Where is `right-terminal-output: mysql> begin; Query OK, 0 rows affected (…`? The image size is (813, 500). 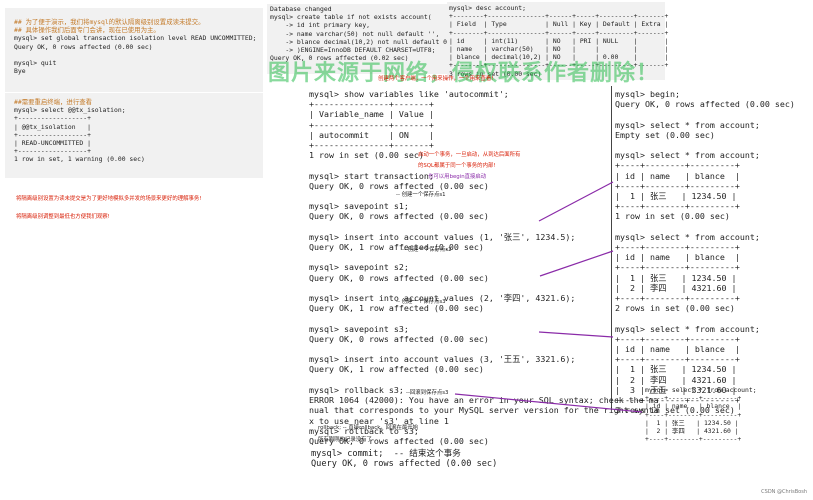
right-terminal-output: mysql> begin; Query OK, 0 rows affected (… is located at coordinates (705, 252).